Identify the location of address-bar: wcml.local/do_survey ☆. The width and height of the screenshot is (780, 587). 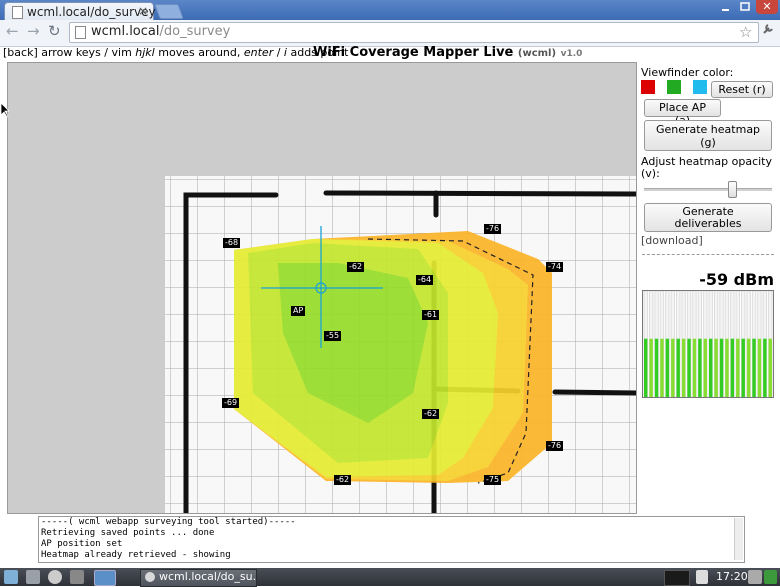
(414, 32).